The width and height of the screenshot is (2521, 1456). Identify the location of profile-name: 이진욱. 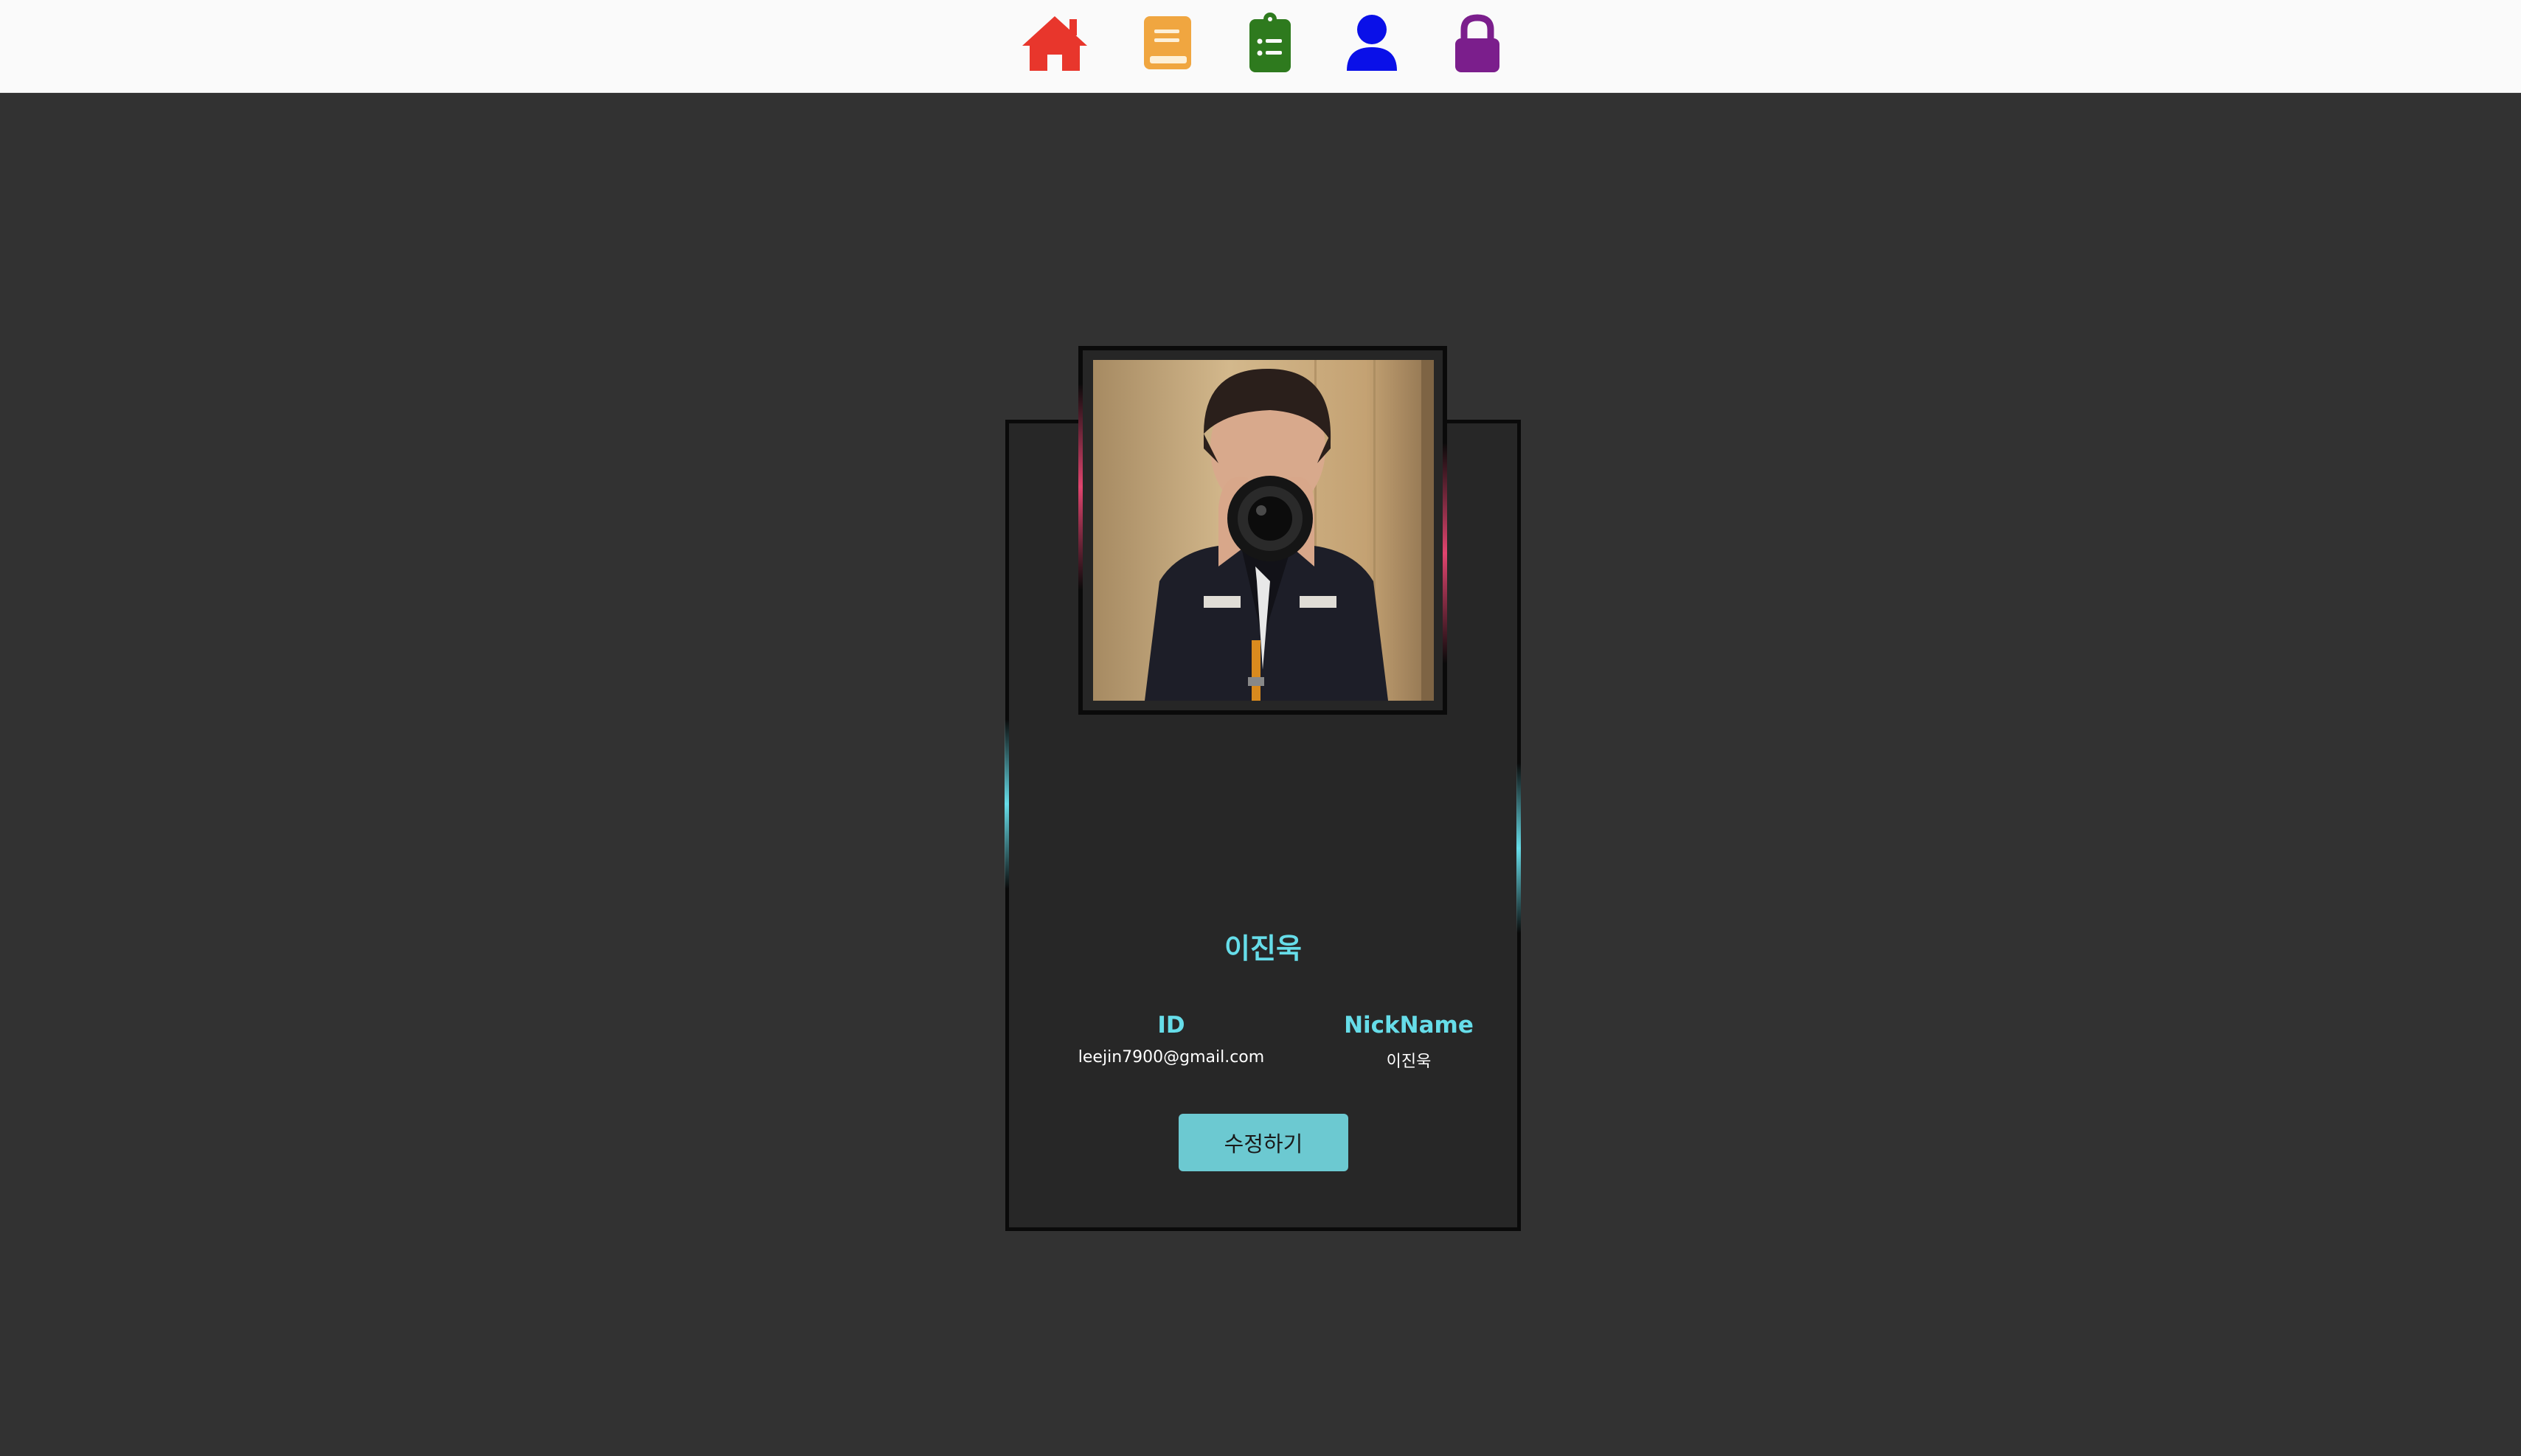
(1263, 948).